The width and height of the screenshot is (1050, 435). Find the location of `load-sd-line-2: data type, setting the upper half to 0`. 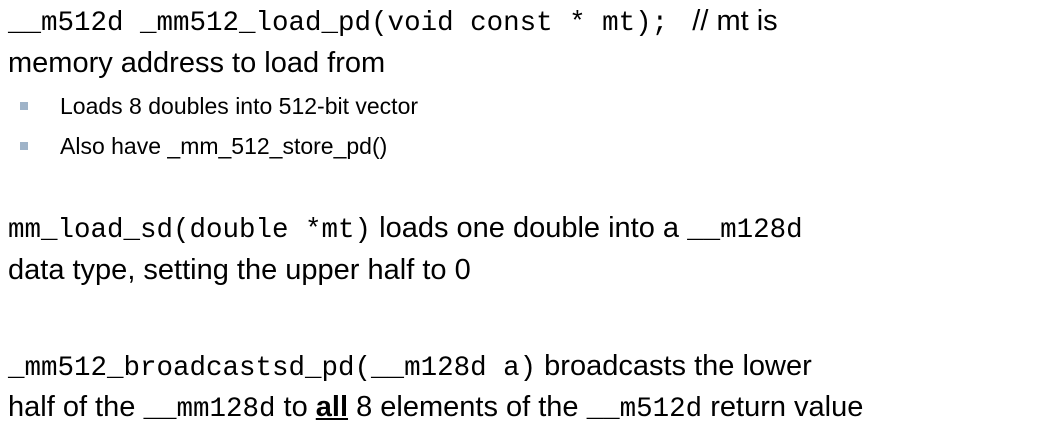

load-sd-line-2: data type, setting the upper half to 0 is located at coordinates (239, 270).